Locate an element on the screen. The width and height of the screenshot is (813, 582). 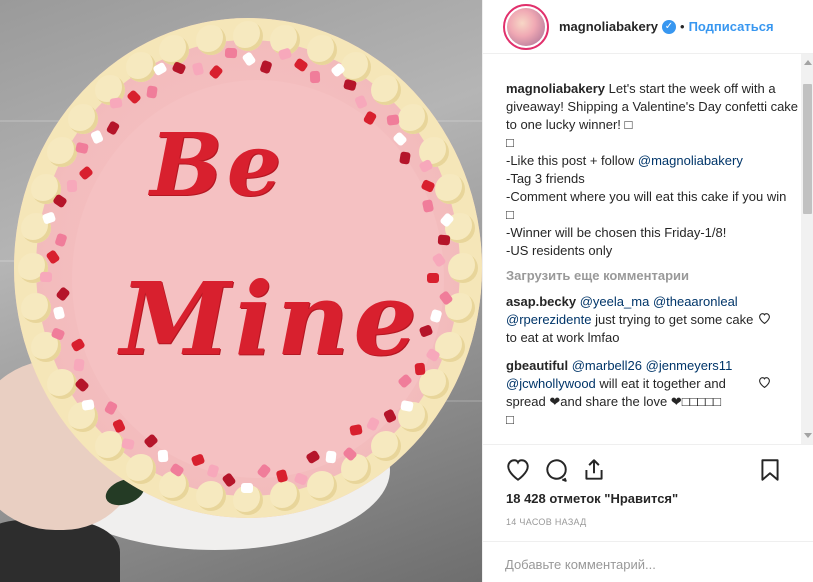
scroll-down-icon is located at coordinates (808, 435).